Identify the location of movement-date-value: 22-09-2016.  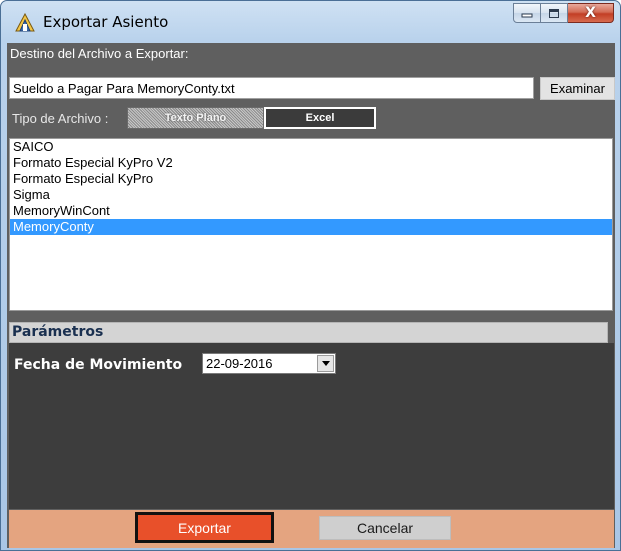
(239, 363).